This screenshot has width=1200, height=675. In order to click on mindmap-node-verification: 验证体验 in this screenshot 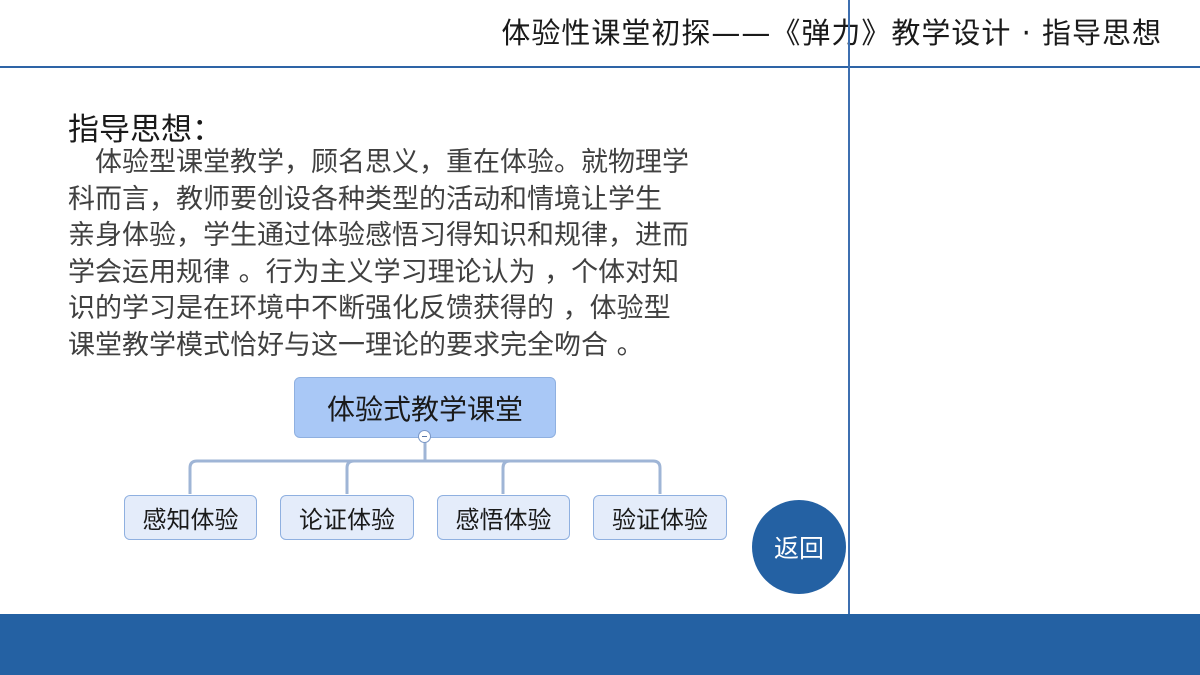, I will do `click(660, 517)`.